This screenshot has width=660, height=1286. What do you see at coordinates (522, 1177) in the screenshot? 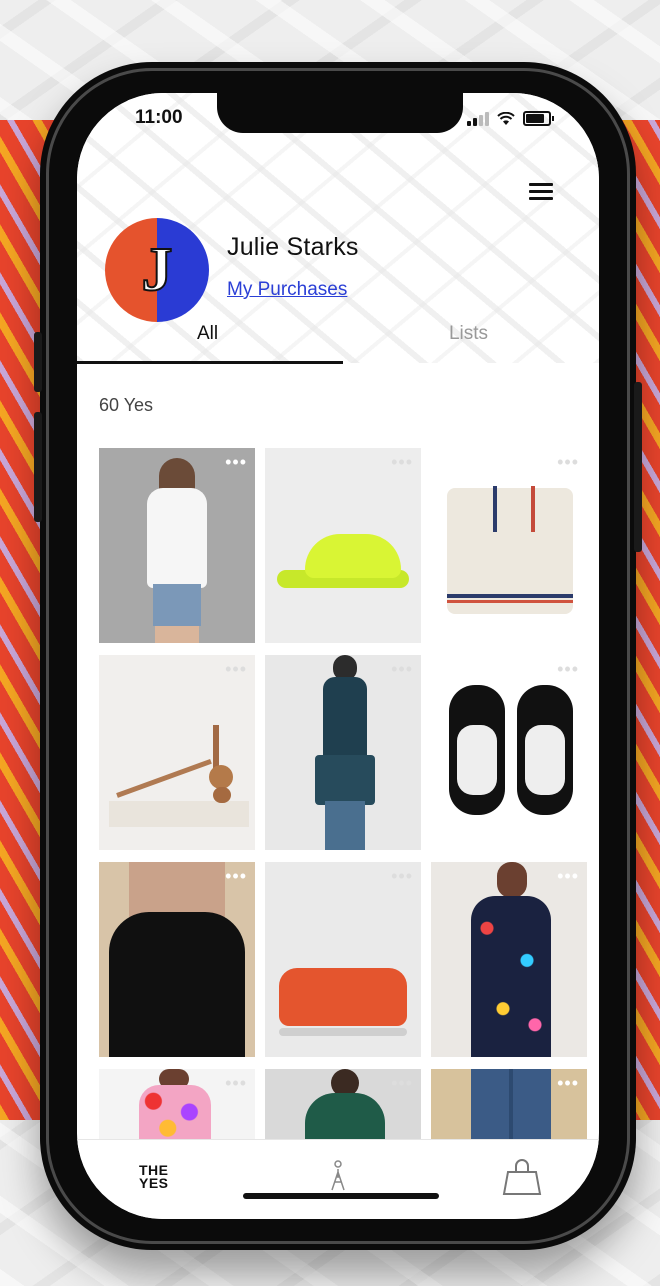
I see `shopping-bag-icon` at bounding box center [522, 1177].